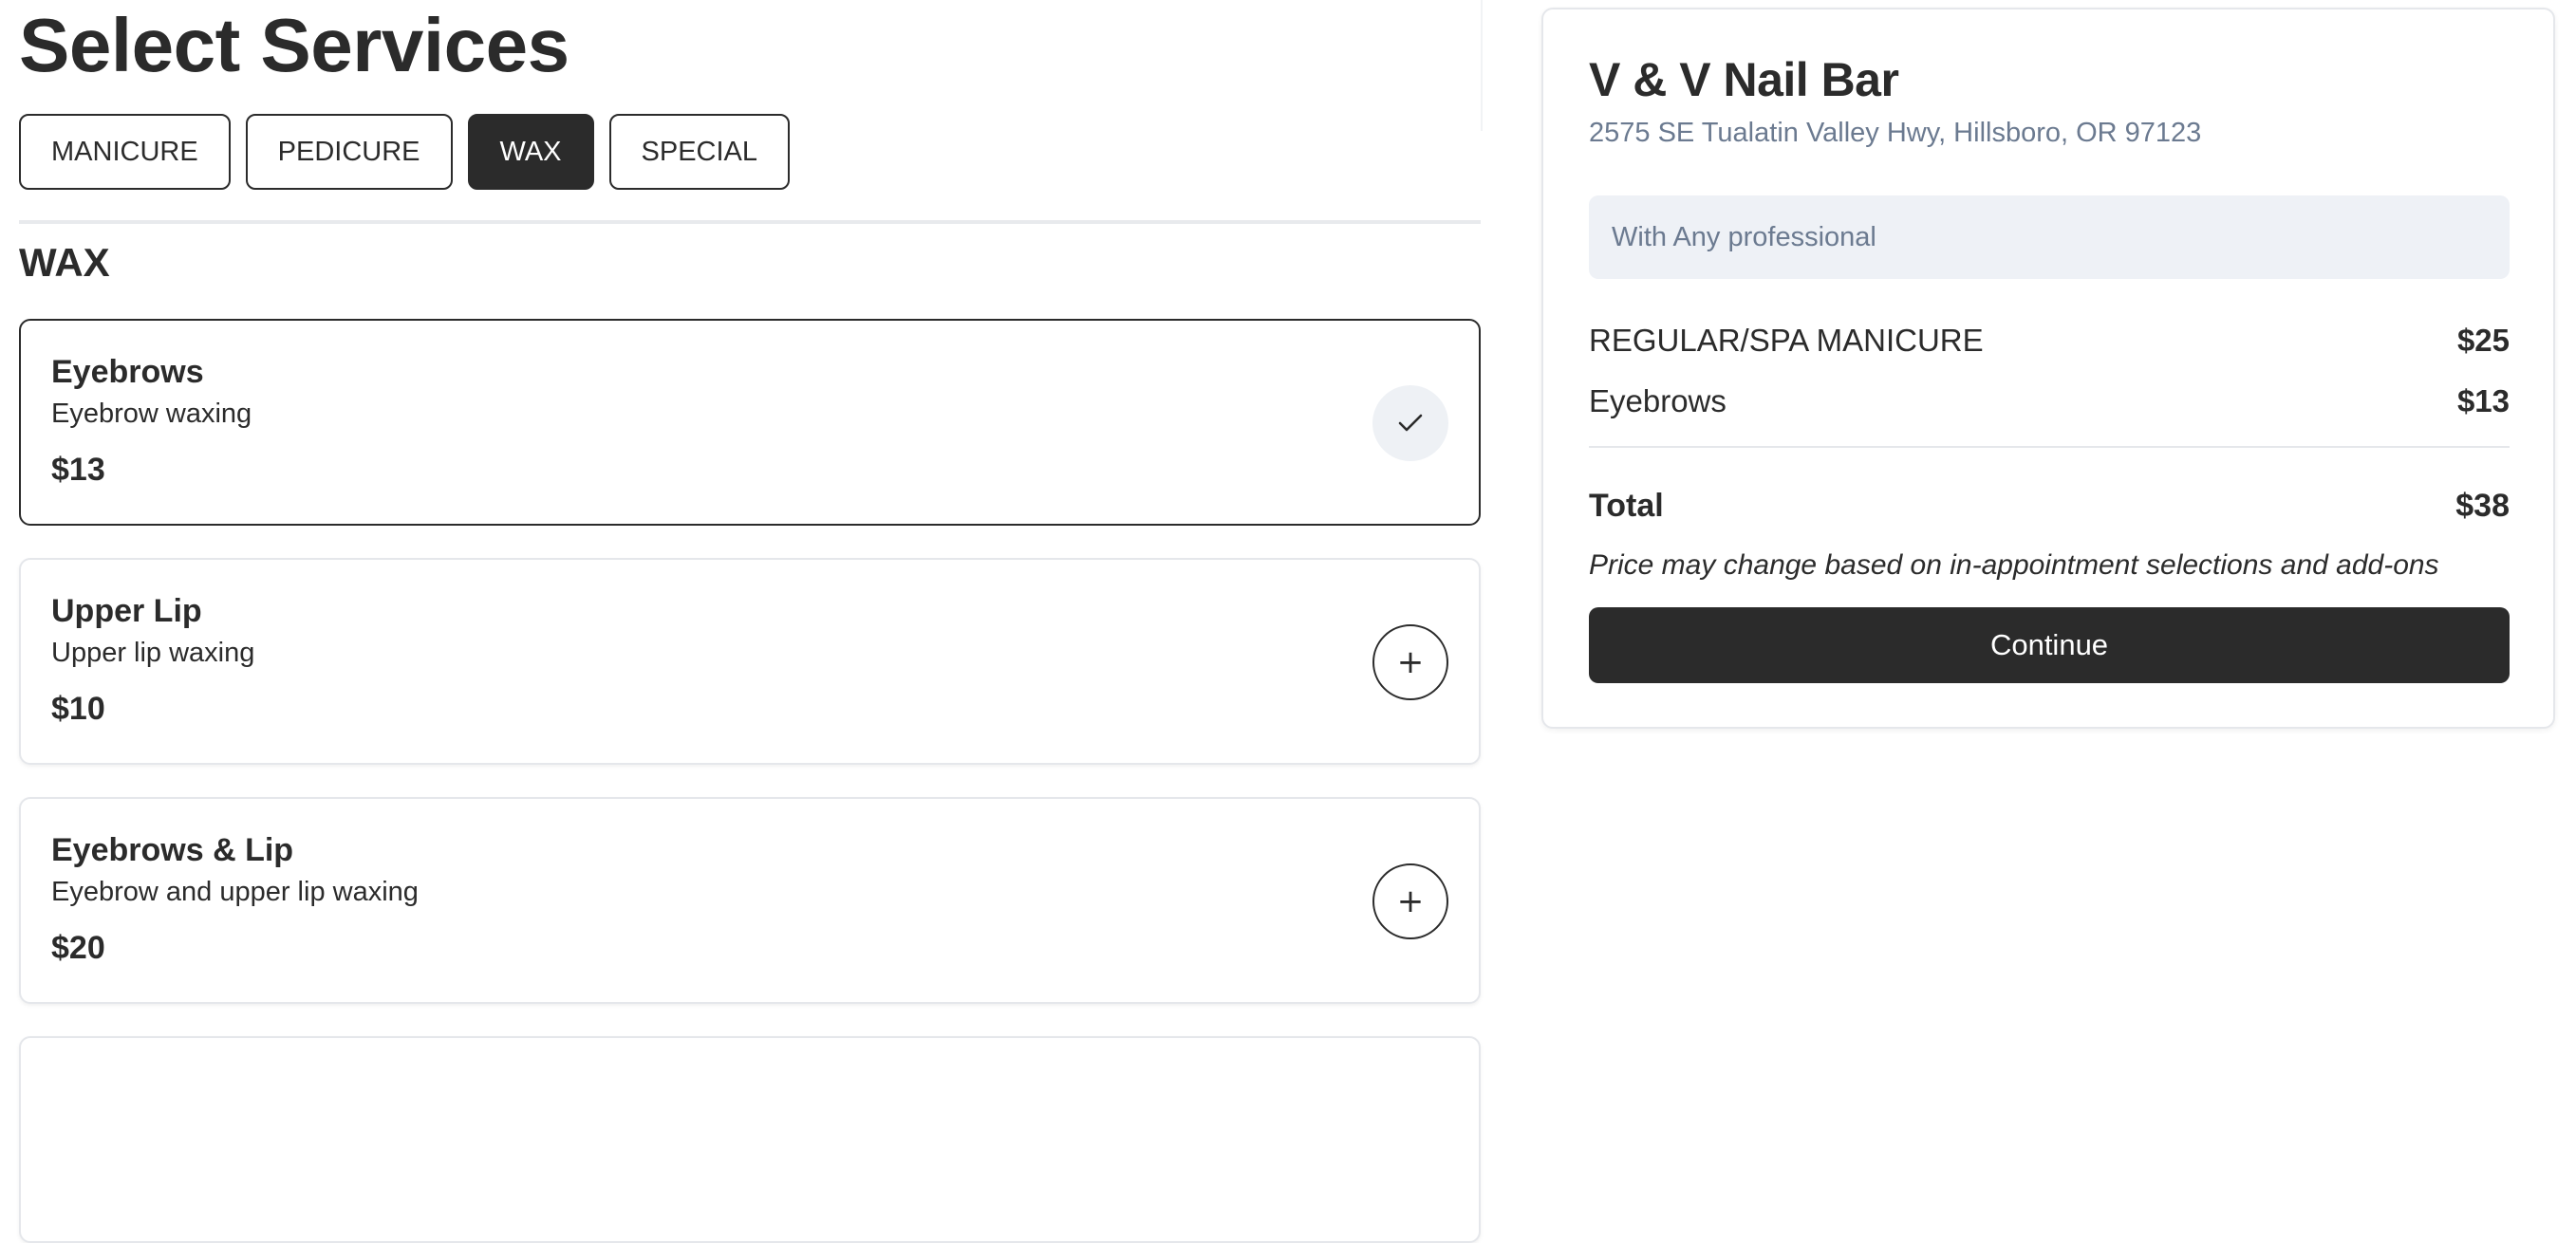 The height and width of the screenshot is (1243, 2576). What do you see at coordinates (530, 152) in the screenshot?
I see `tab-wax: WAX` at bounding box center [530, 152].